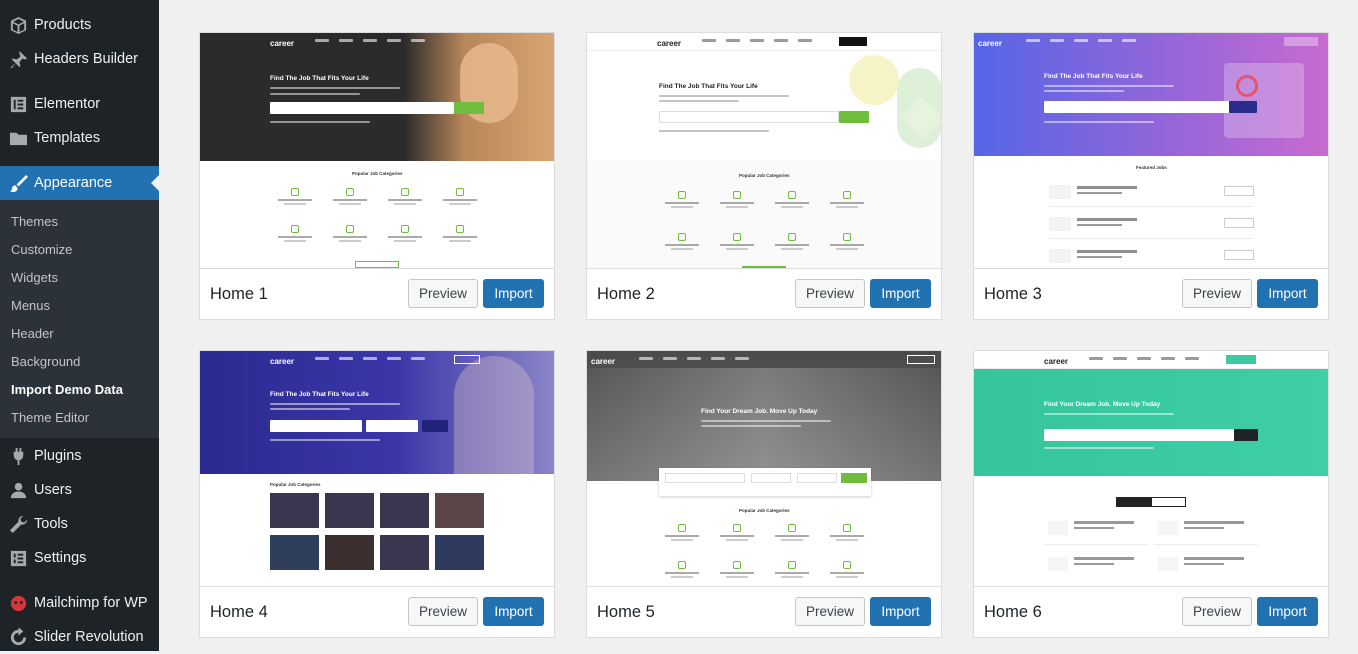 This screenshot has width=1358, height=654. I want to click on hero: Find Your Dream Job. Move Up Today, so click(1151, 422).